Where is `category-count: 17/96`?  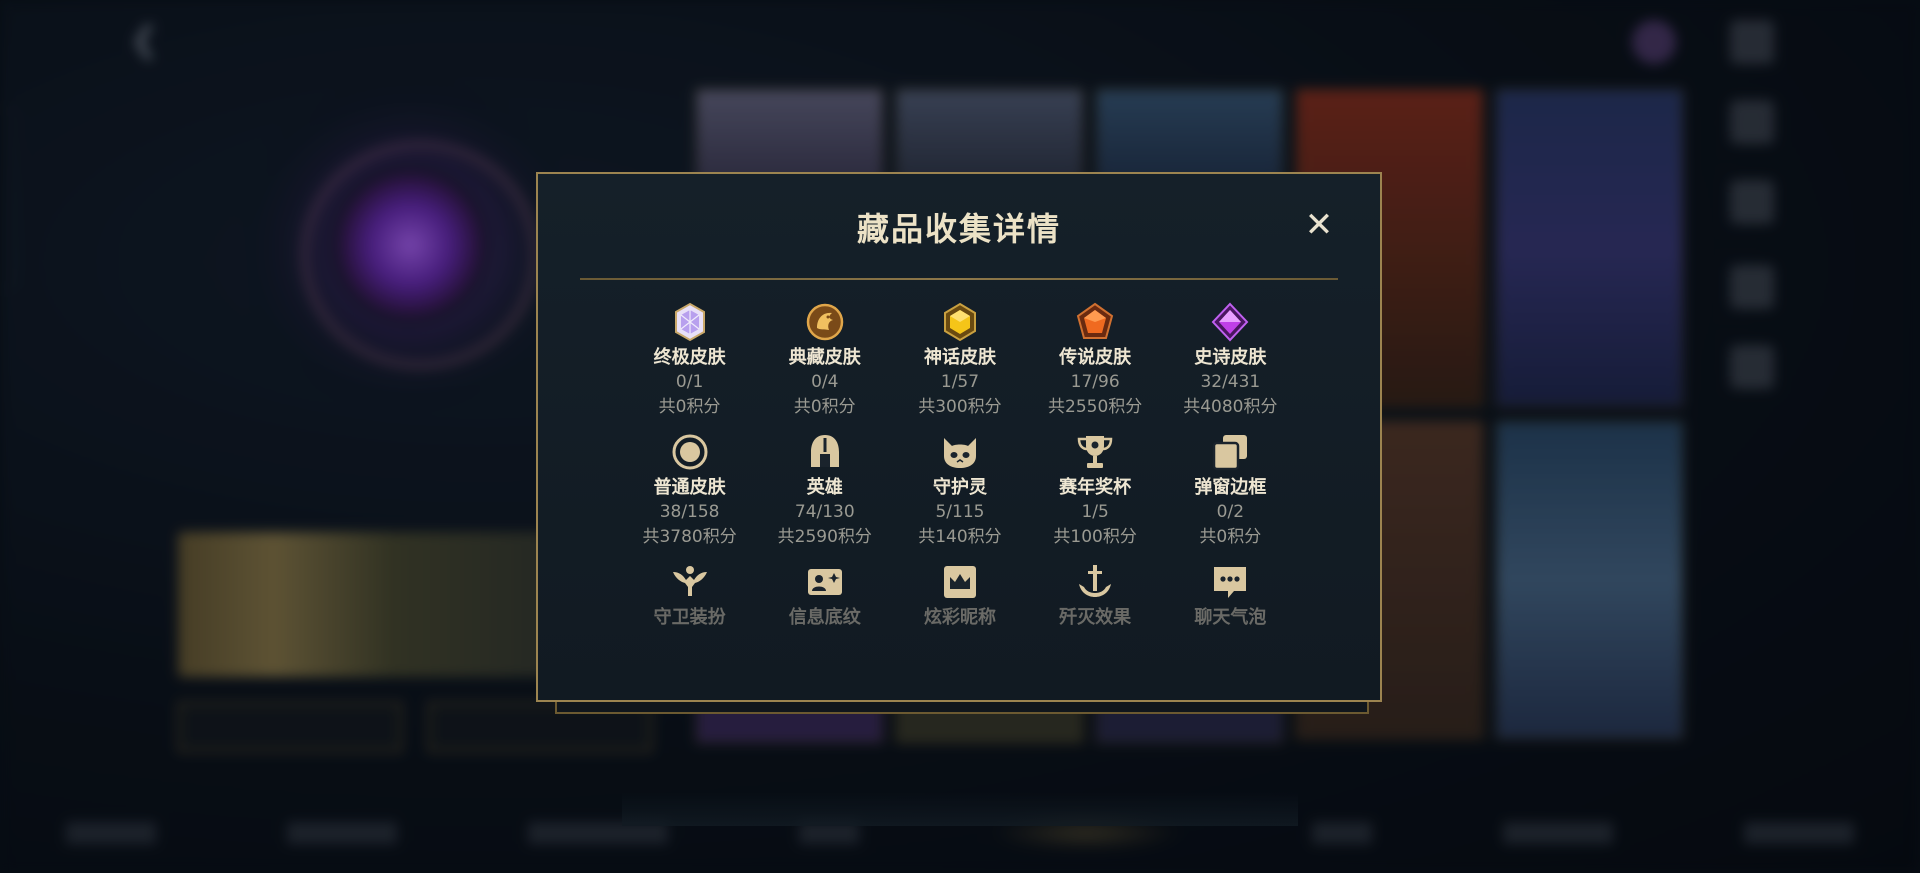 category-count: 17/96 is located at coordinates (1095, 382).